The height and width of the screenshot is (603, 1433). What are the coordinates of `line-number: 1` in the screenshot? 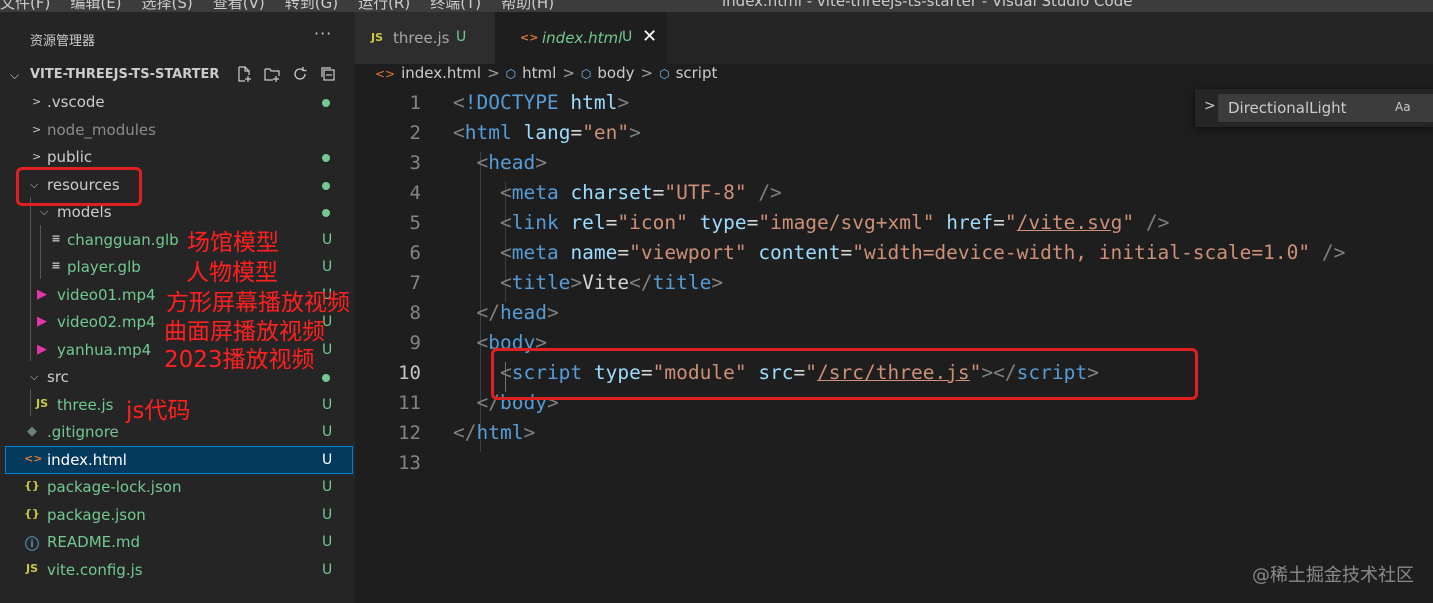 It's located at (415, 103).